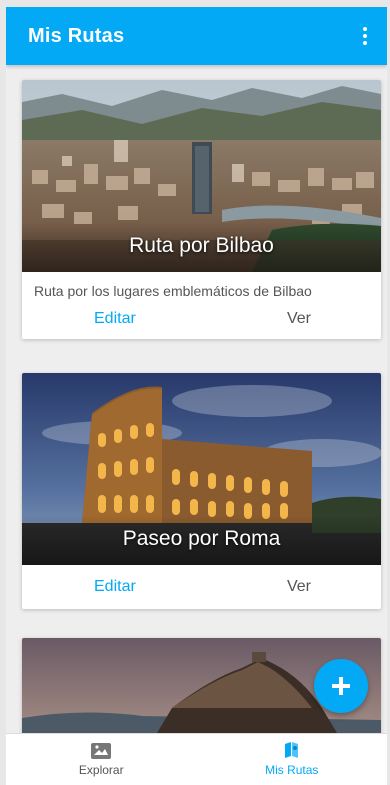 The width and height of the screenshot is (390, 785). I want to click on app-bar: Mis Rutas, so click(196, 36).